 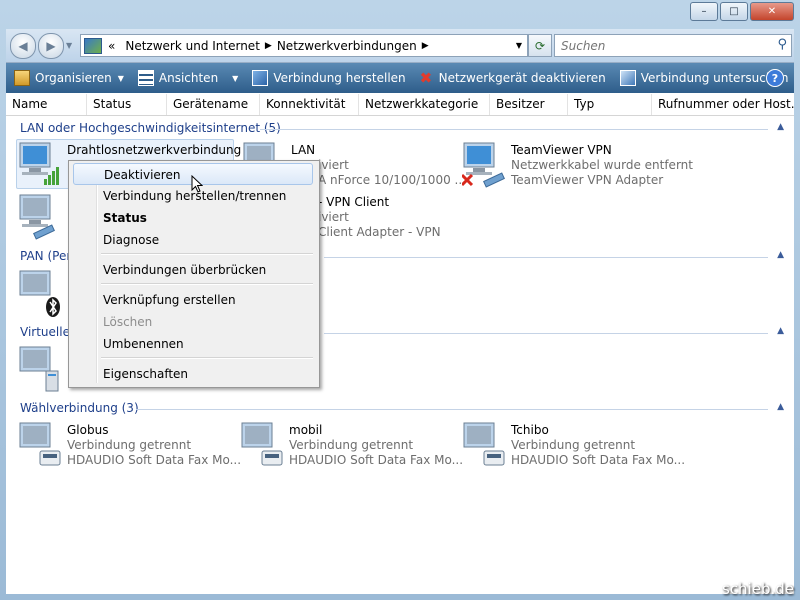 What do you see at coordinates (522, 78) in the screenshot?
I see `disable-device-label: Netzwerkgerät deaktivieren` at bounding box center [522, 78].